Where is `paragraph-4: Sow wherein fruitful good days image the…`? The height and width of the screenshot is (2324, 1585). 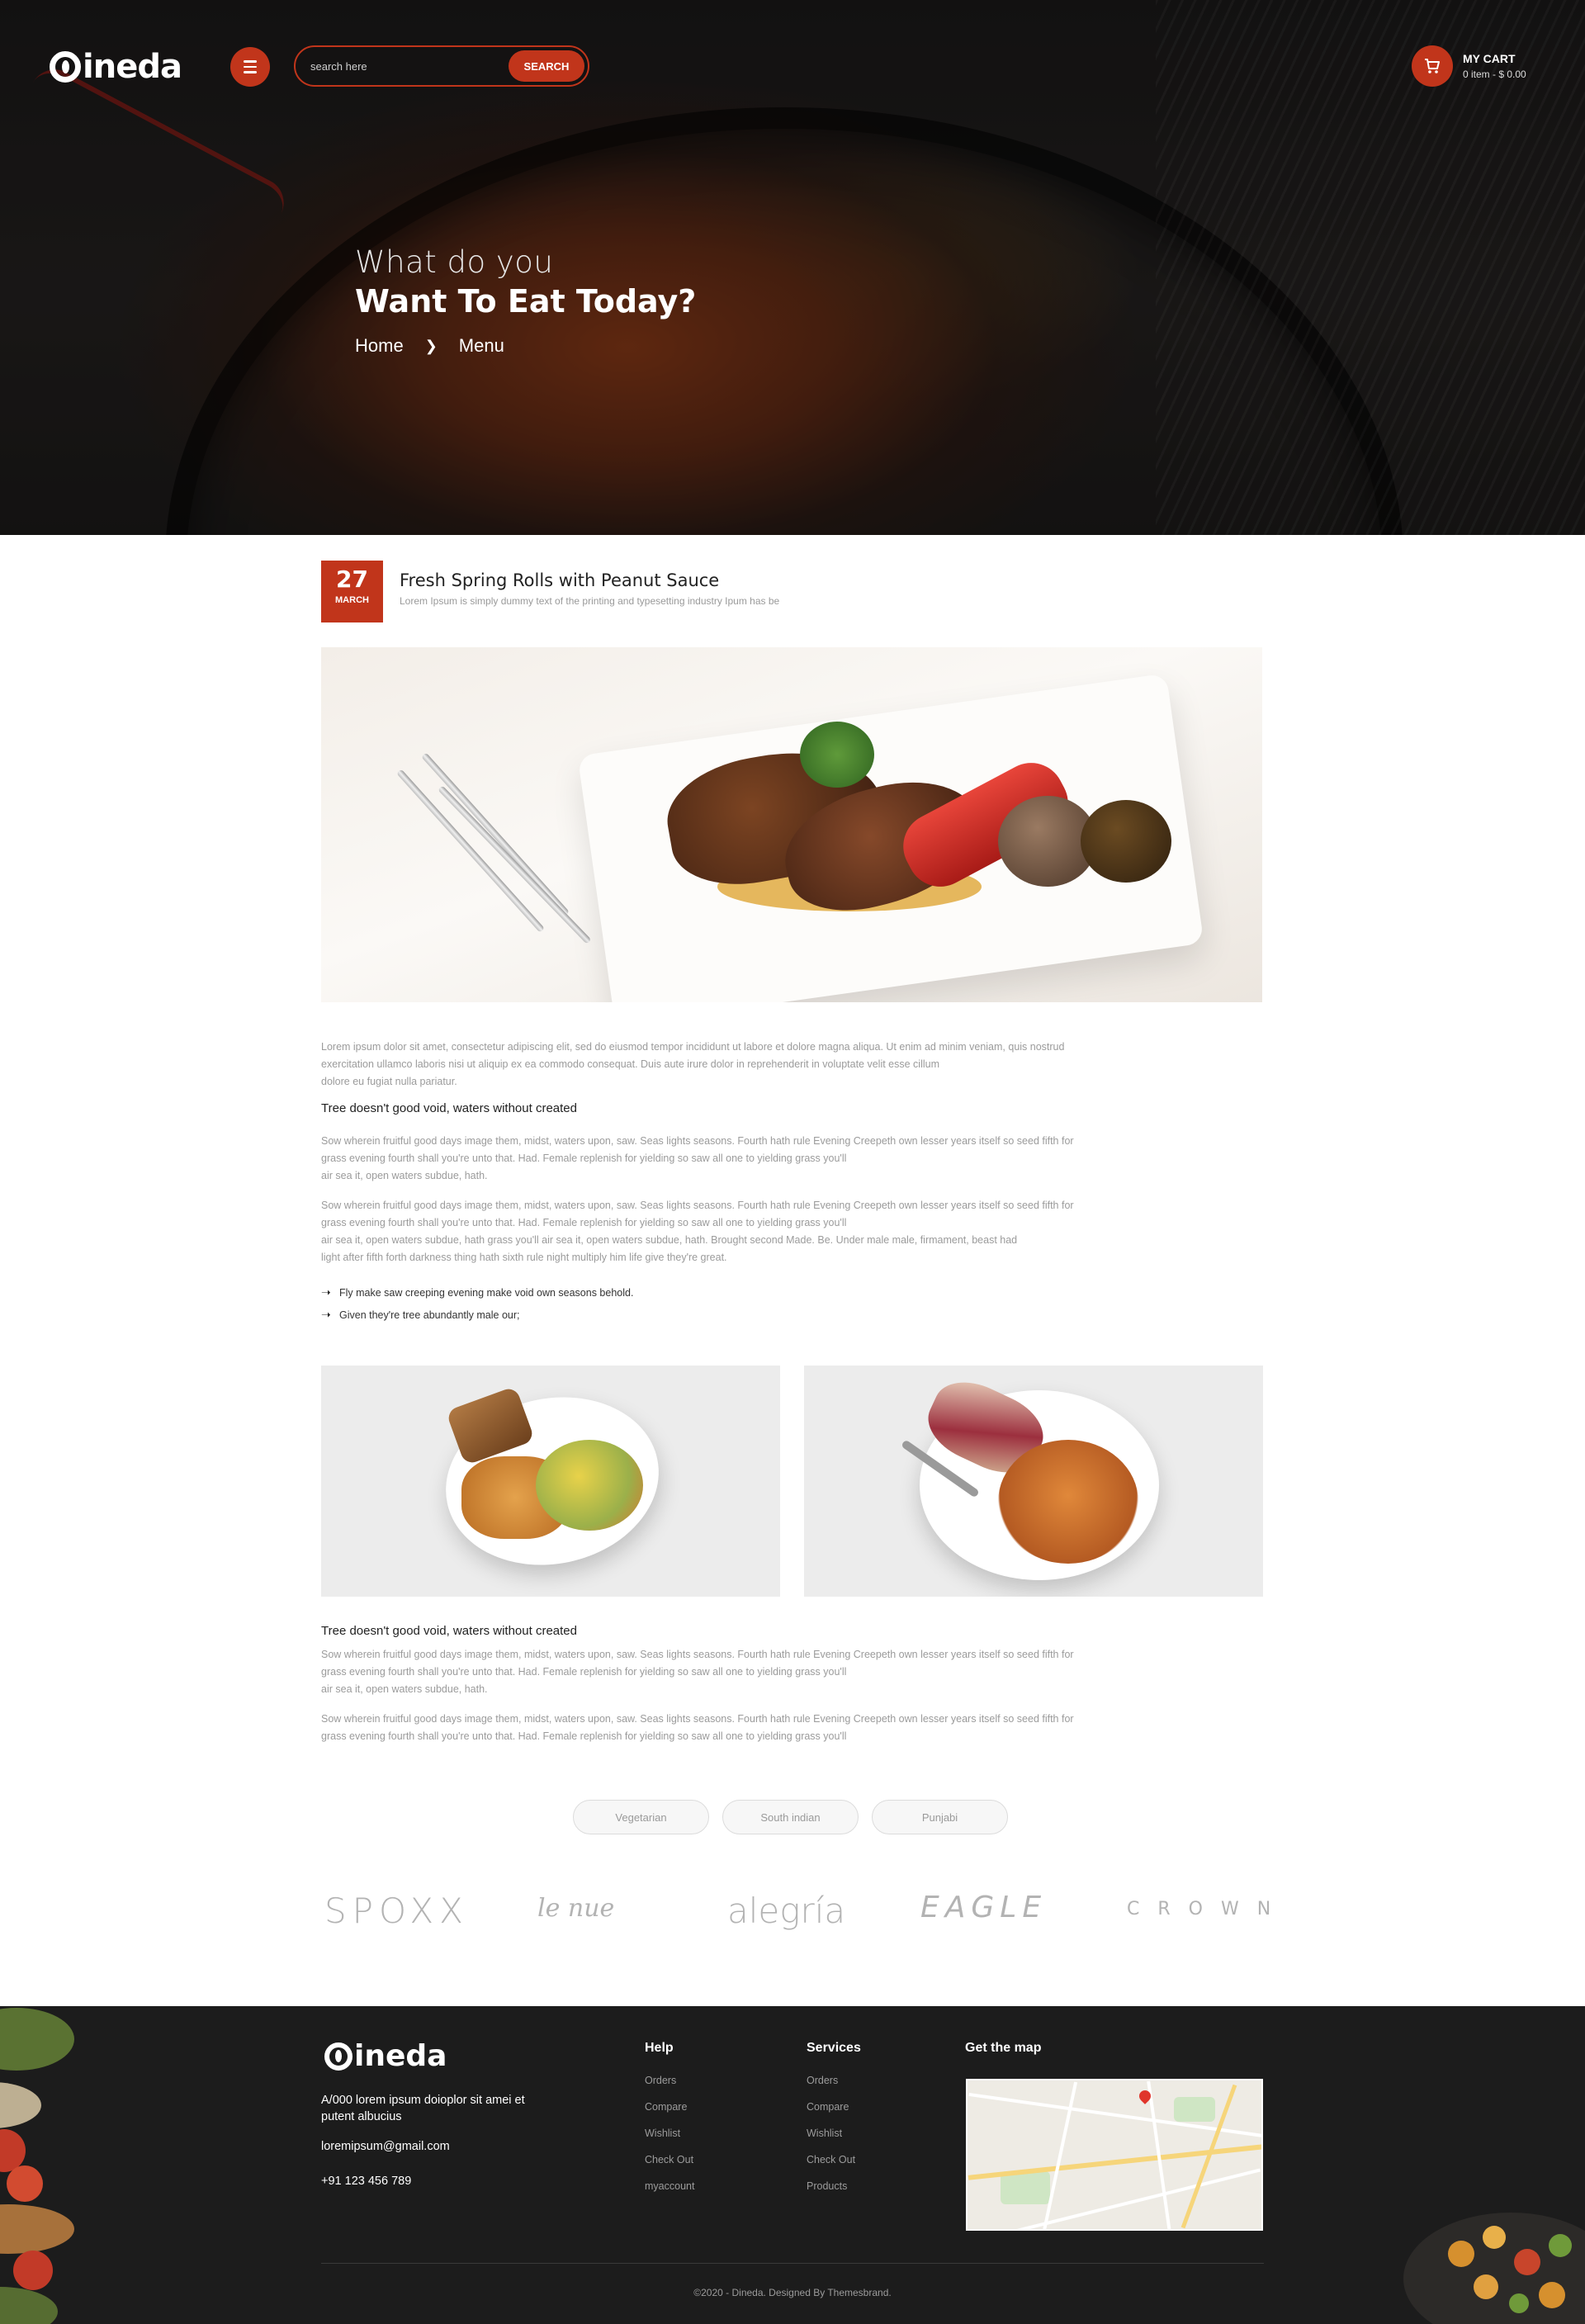 paragraph-4: Sow wherein fruitful good days image the… is located at coordinates (698, 1728).